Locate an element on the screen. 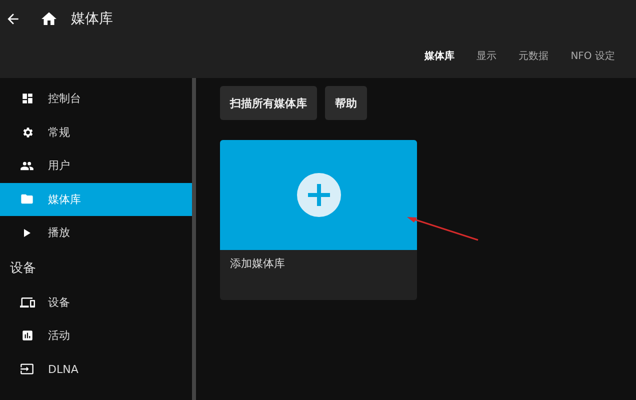  tab: 元数据 is located at coordinates (534, 56).